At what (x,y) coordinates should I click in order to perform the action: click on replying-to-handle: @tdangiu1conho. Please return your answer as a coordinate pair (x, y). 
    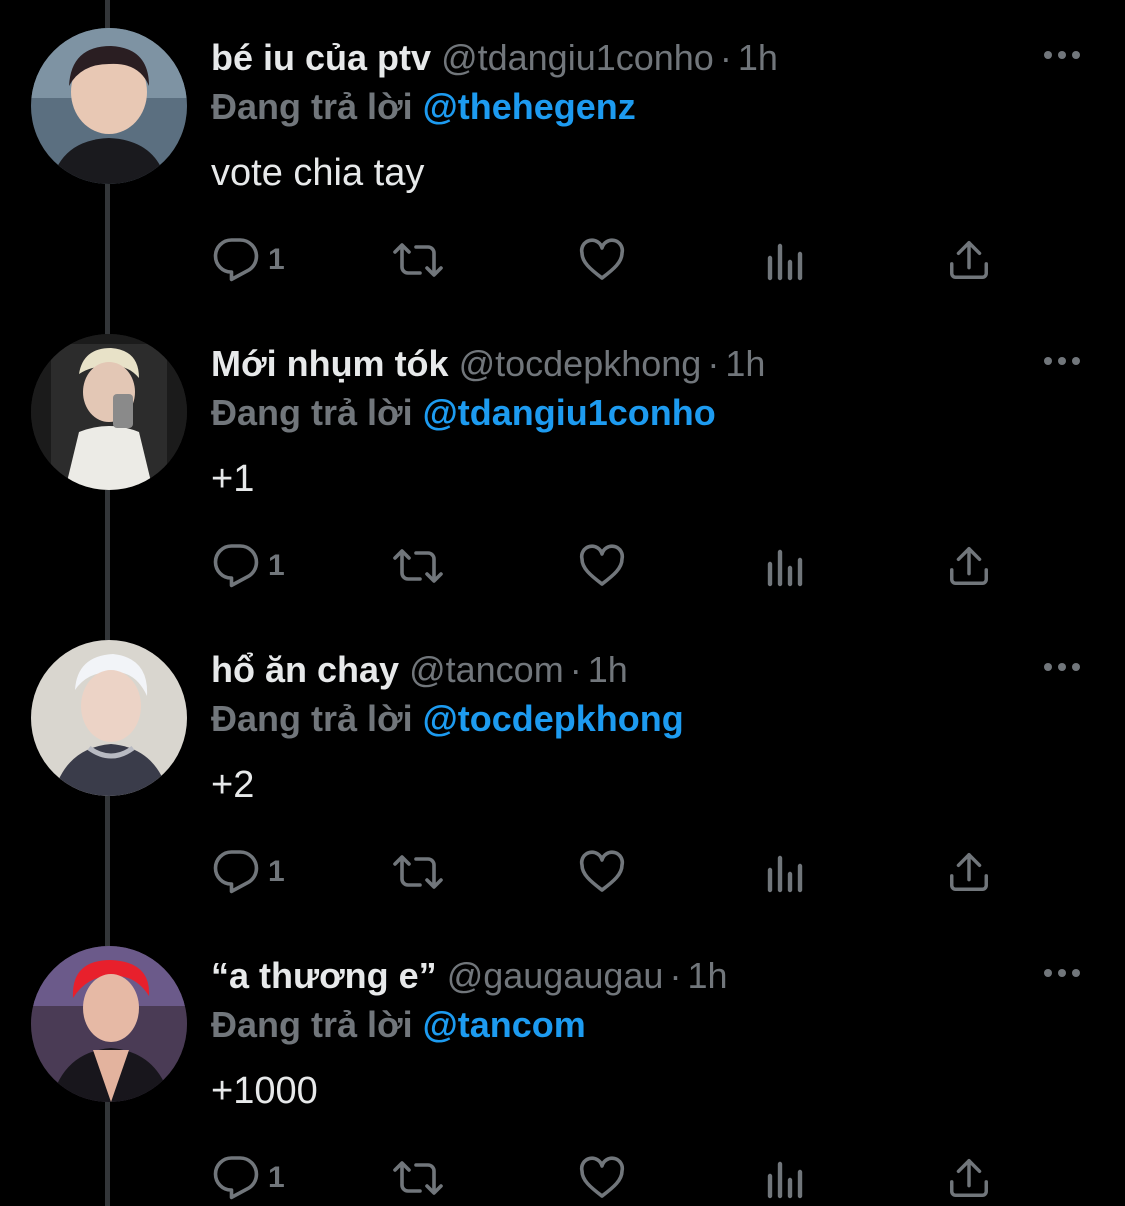
    Looking at the image, I should click on (569, 412).